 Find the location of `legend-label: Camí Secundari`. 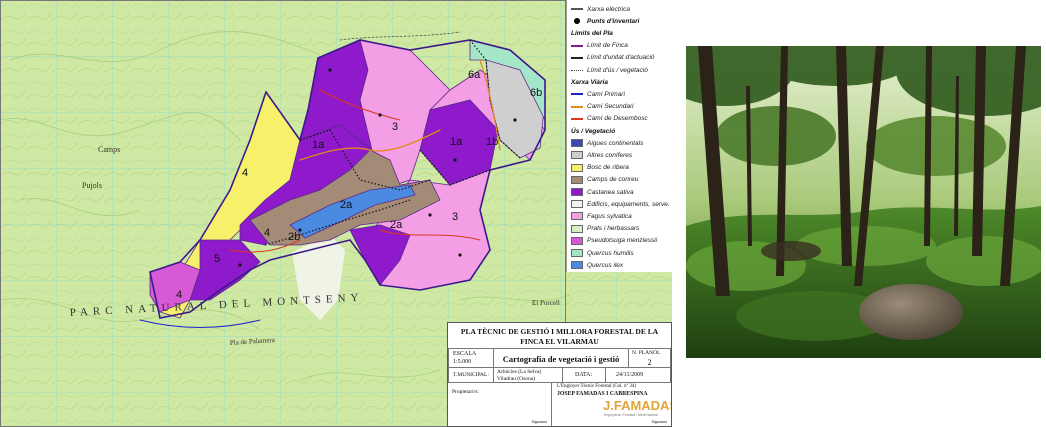

legend-label: Camí Secundari is located at coordinates (610, 107).